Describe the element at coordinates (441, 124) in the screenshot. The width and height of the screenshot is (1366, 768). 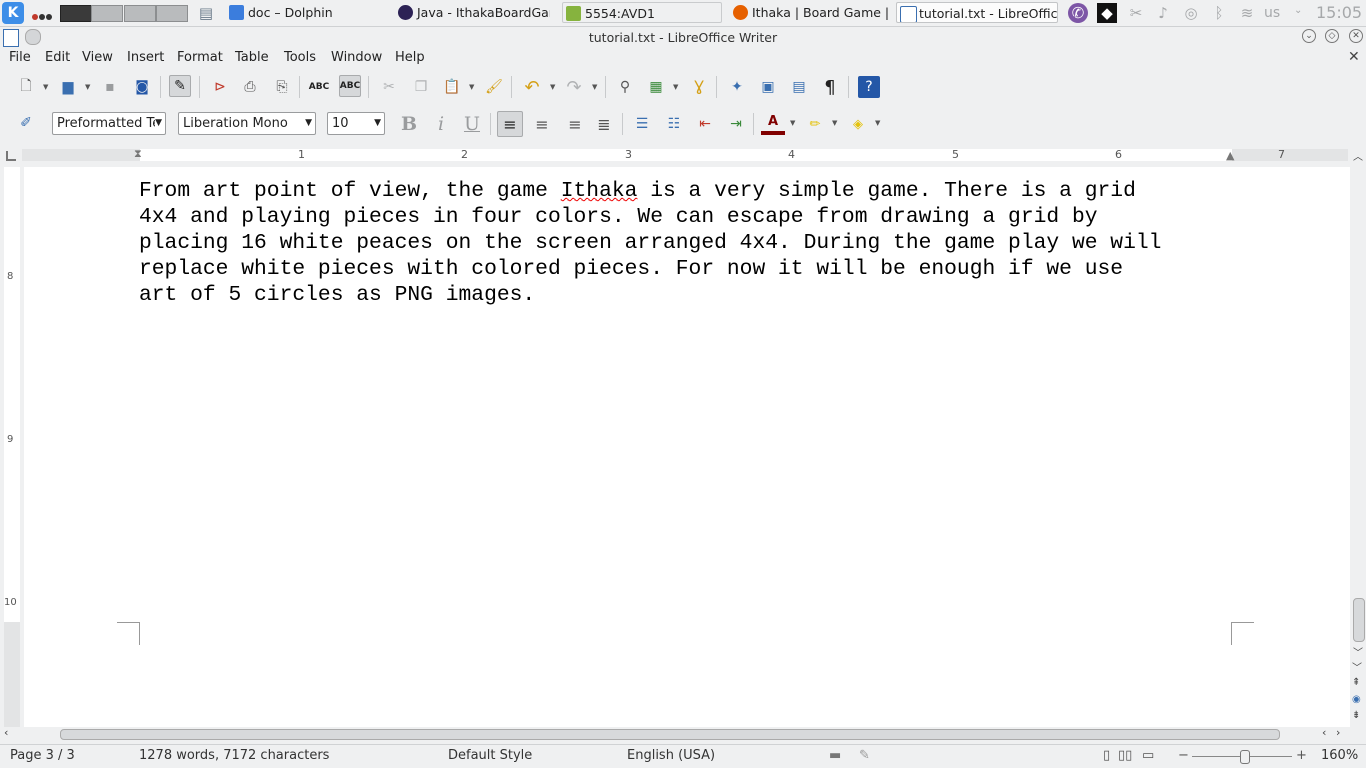
I see `italic-icon: i` at that location.